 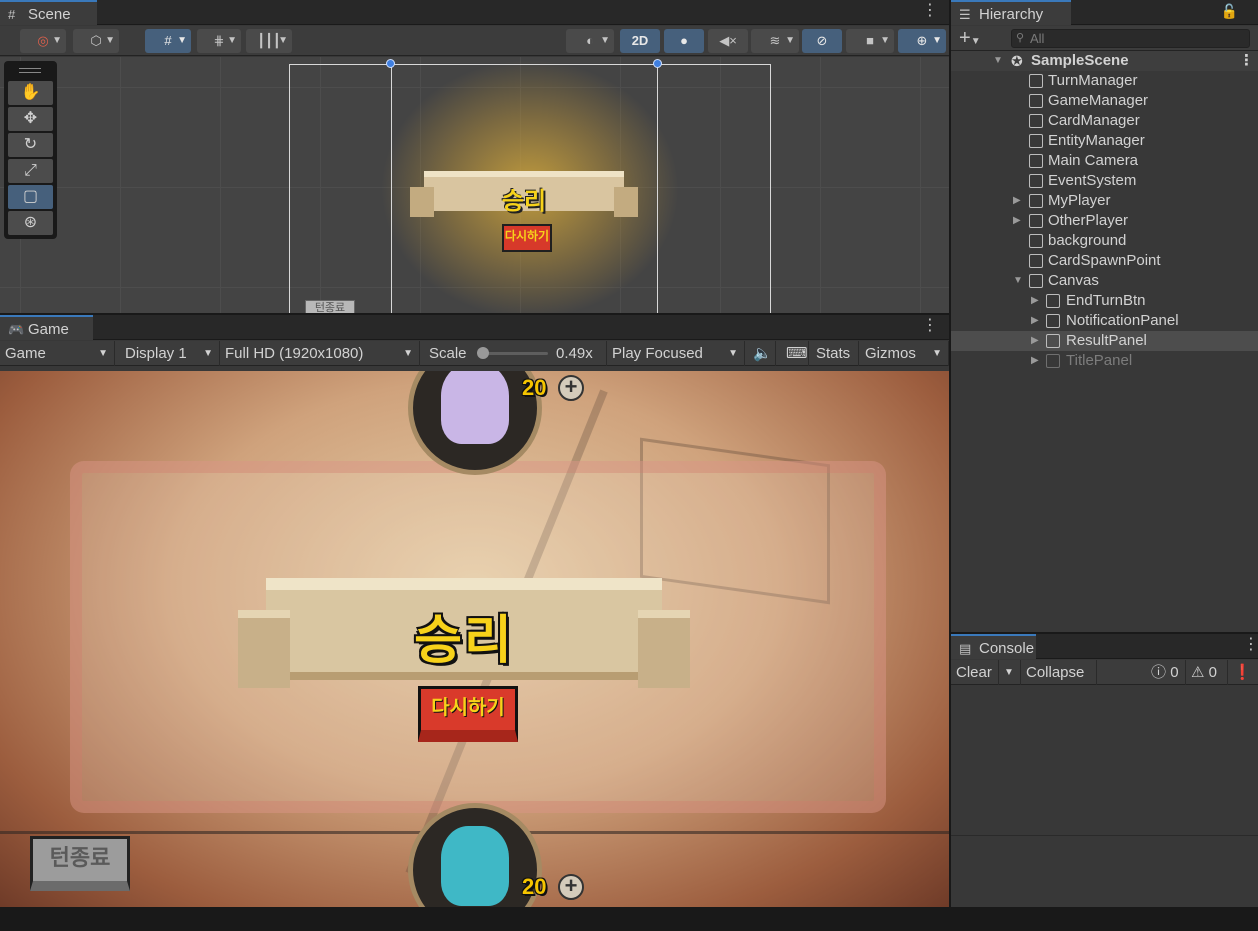 I want to click on audio-toggle: ◀×, so click(x=728, y=41).